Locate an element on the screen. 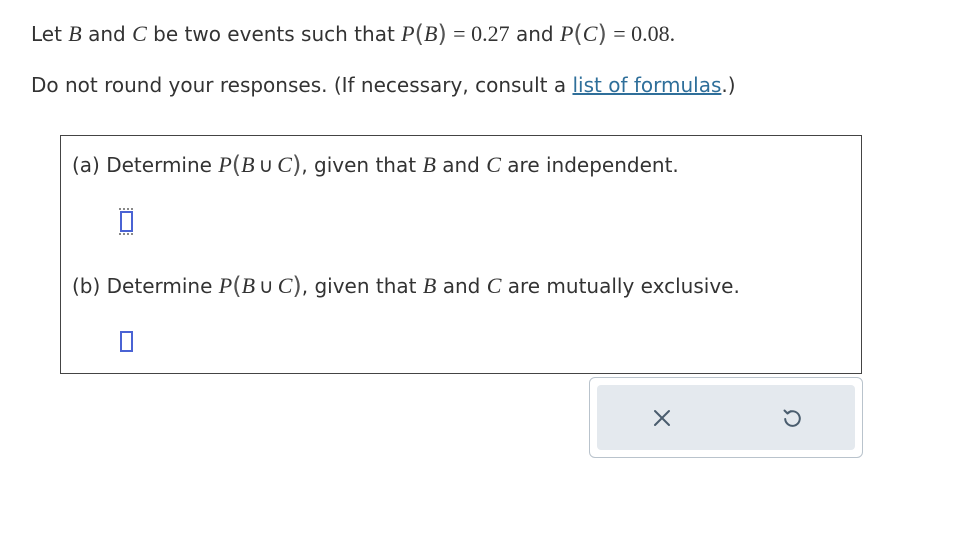 This screenshot has height=558, width=954. close-icon is located at coordinates (662, 418).